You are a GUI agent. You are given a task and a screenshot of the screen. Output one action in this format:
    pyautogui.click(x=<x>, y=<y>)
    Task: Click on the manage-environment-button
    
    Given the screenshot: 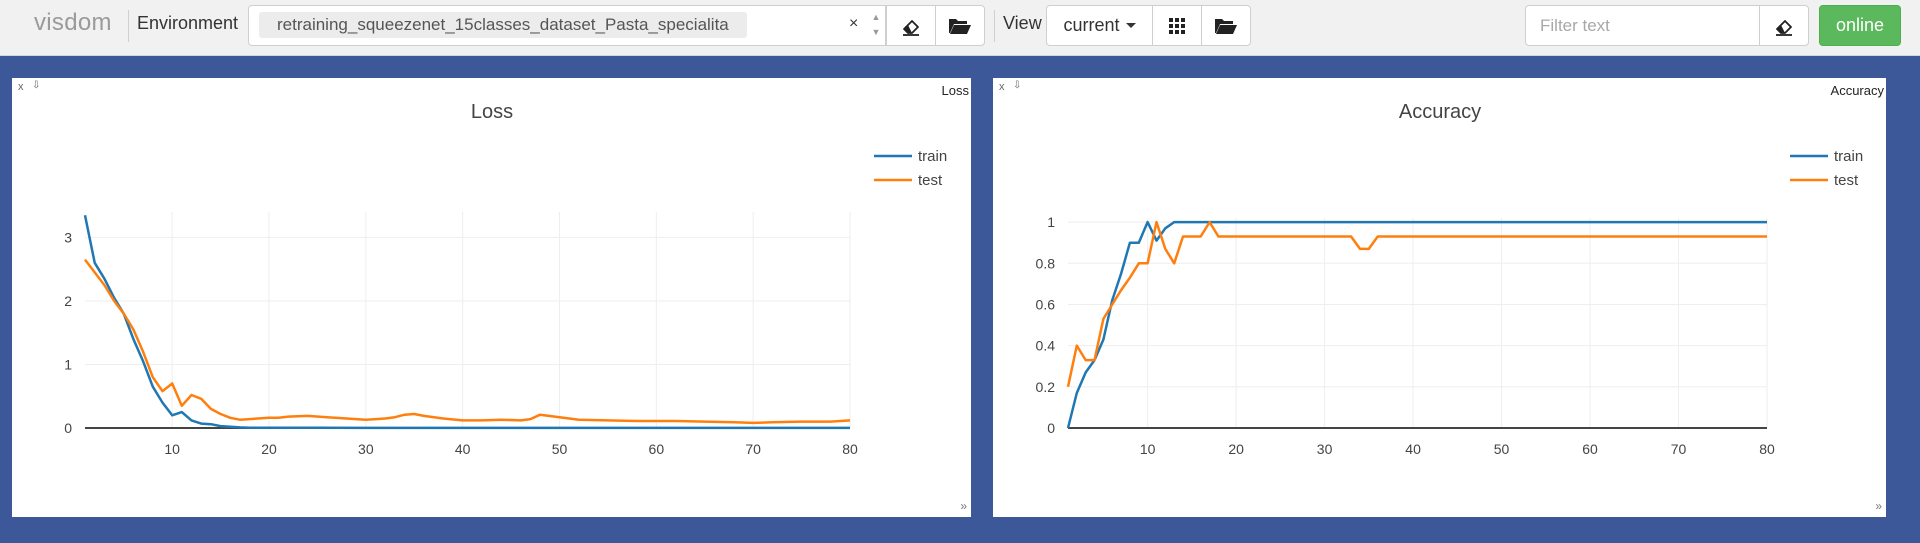 What is the action you would take?
    pyautogui.click(x=960, y=25)
    